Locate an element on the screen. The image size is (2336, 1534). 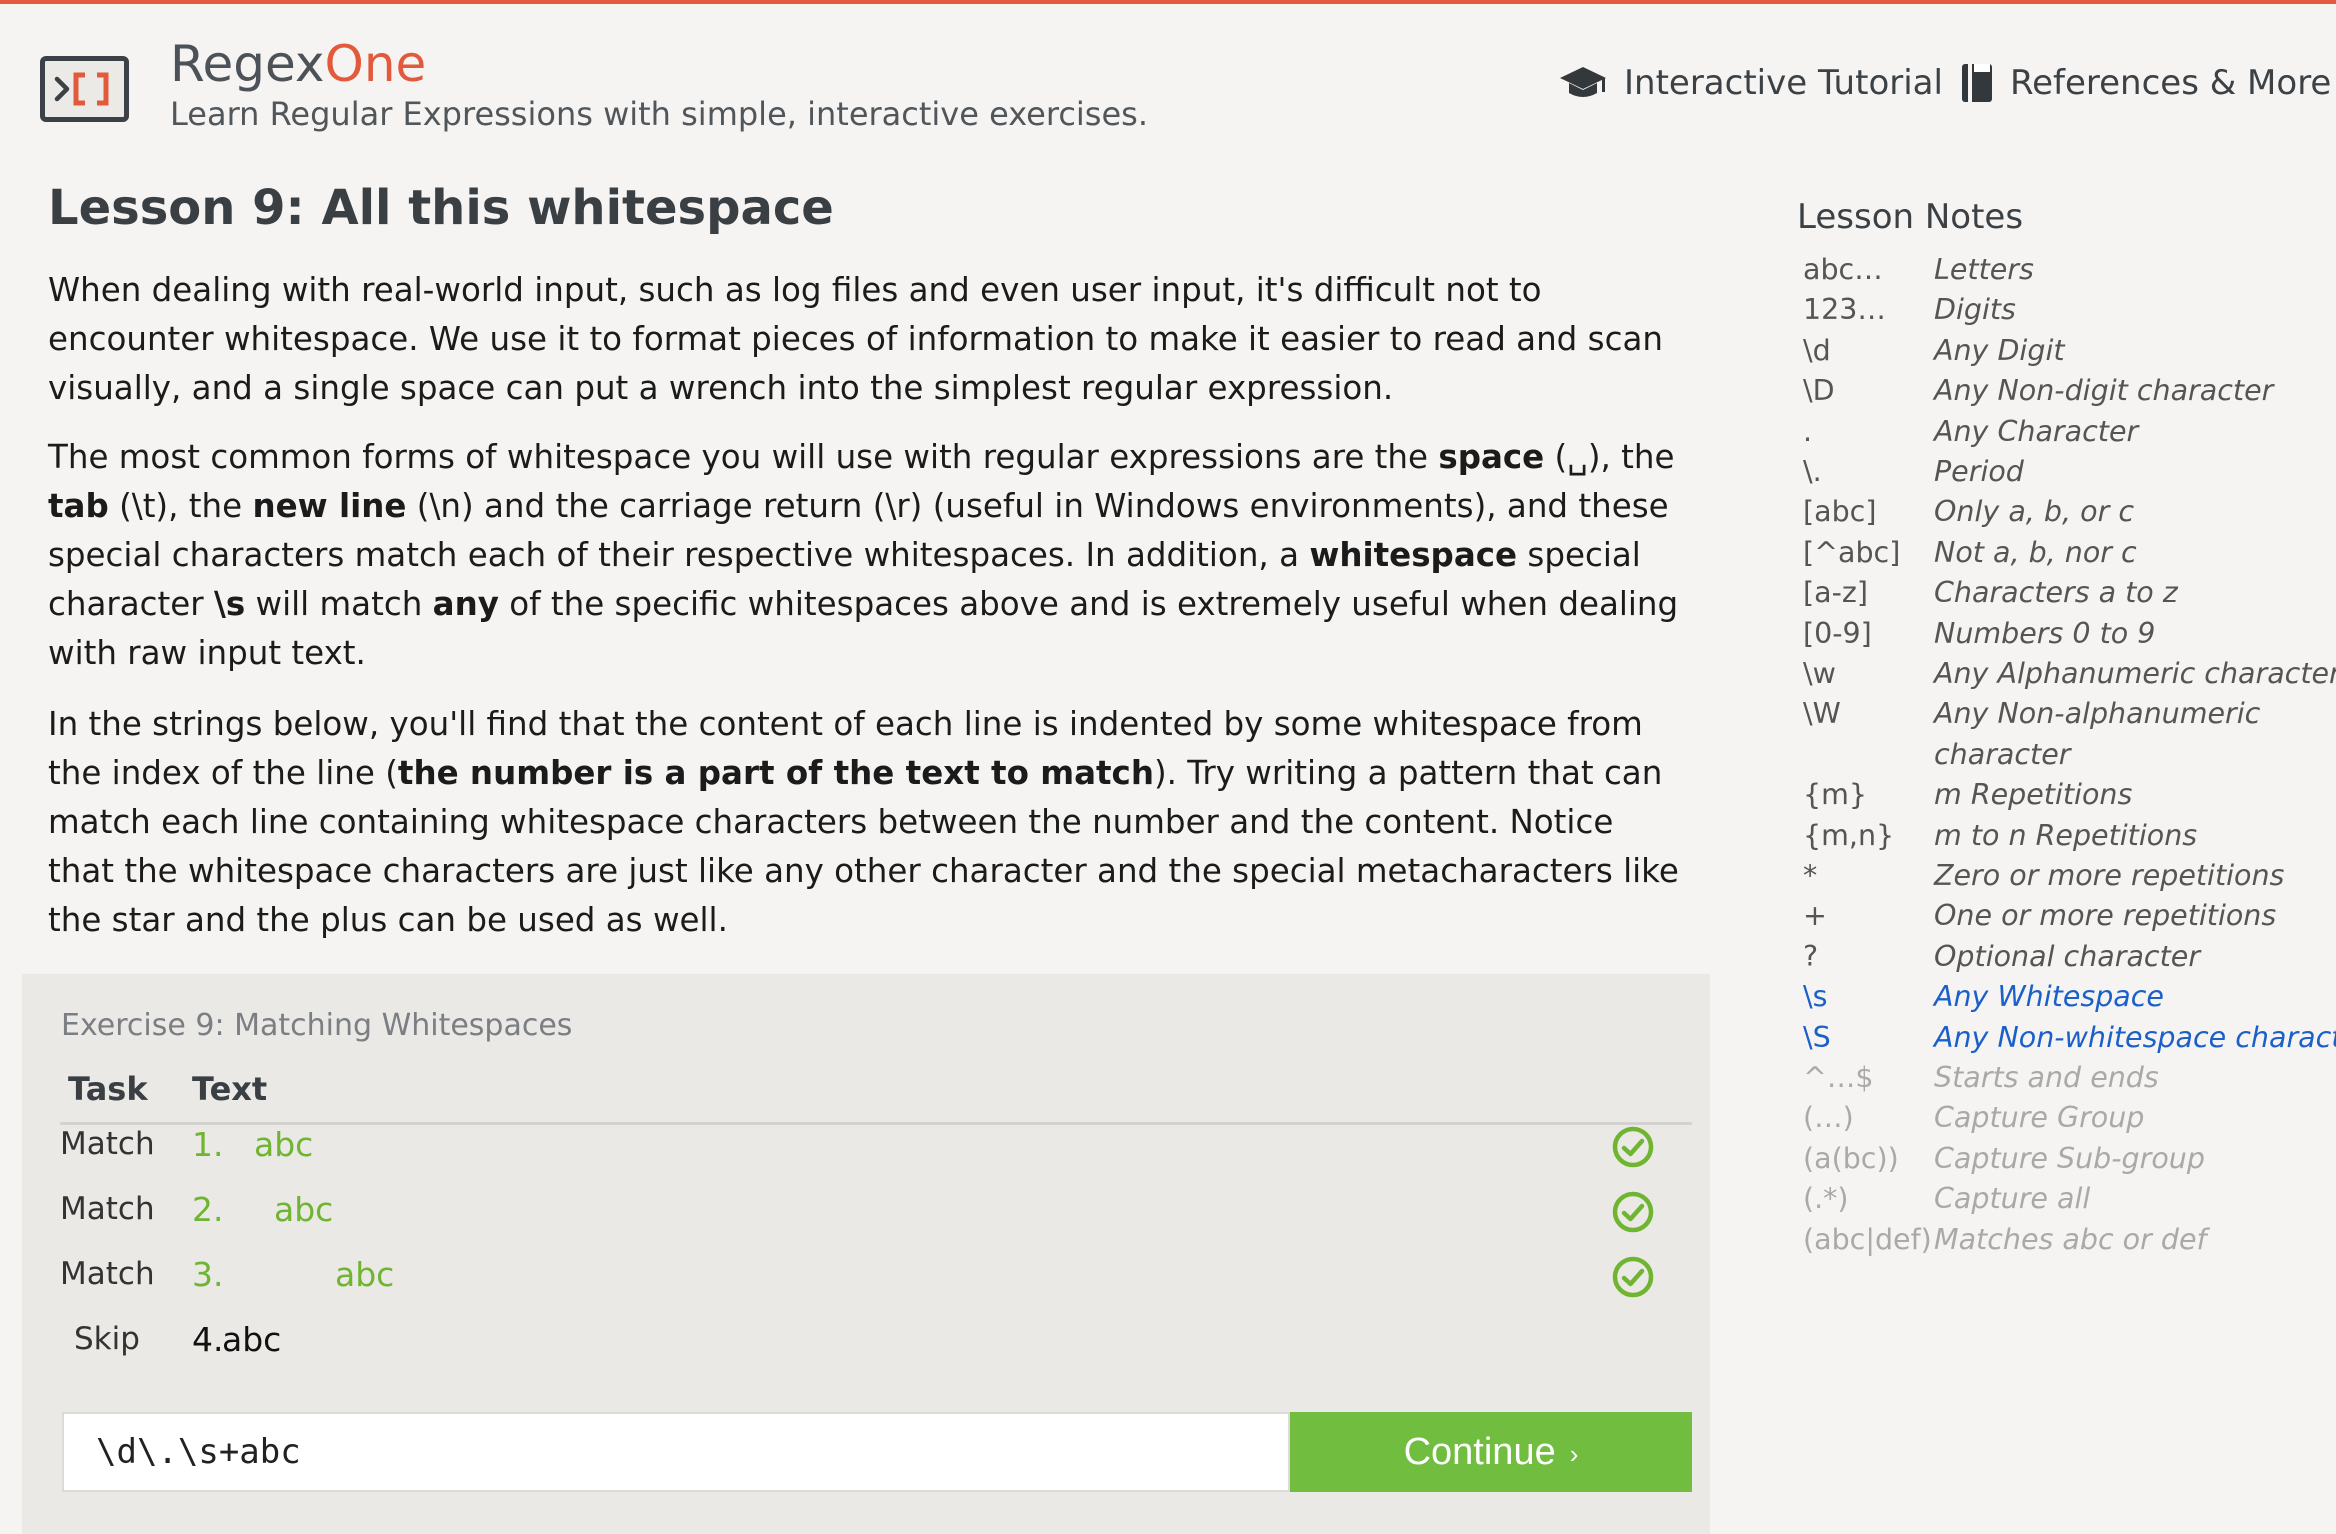
lesson-note-description: Digits is located at coordinates (1975, 309).